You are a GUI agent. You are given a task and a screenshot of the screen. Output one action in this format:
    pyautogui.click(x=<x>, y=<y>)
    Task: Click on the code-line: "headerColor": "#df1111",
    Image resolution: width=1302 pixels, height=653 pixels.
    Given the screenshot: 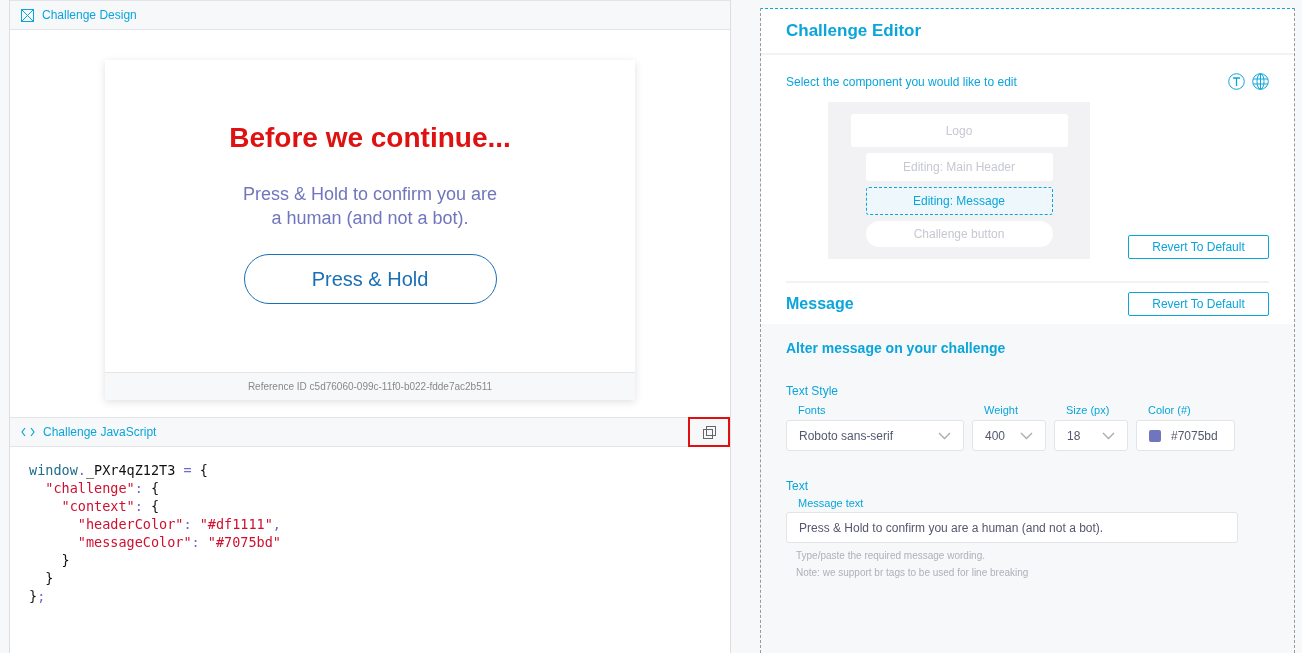 What is the action you would take?
    pyautogui.click(x=179, y=524)
    